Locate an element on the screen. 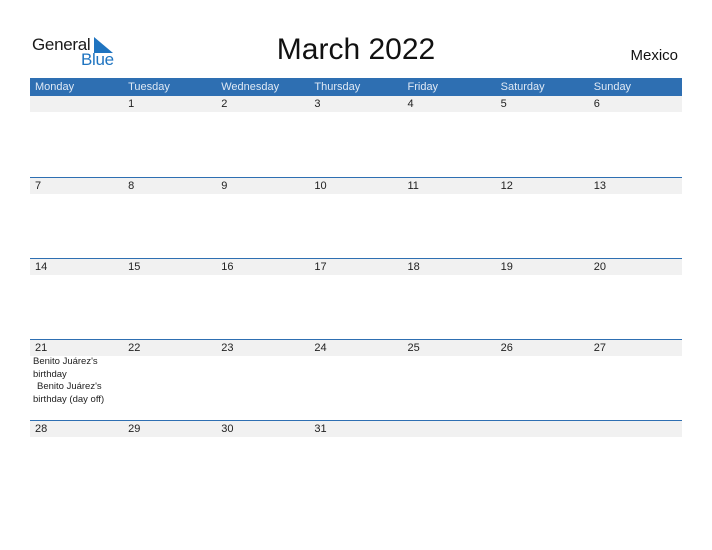  country-label: Mexico is located at coordinates (654, 55).